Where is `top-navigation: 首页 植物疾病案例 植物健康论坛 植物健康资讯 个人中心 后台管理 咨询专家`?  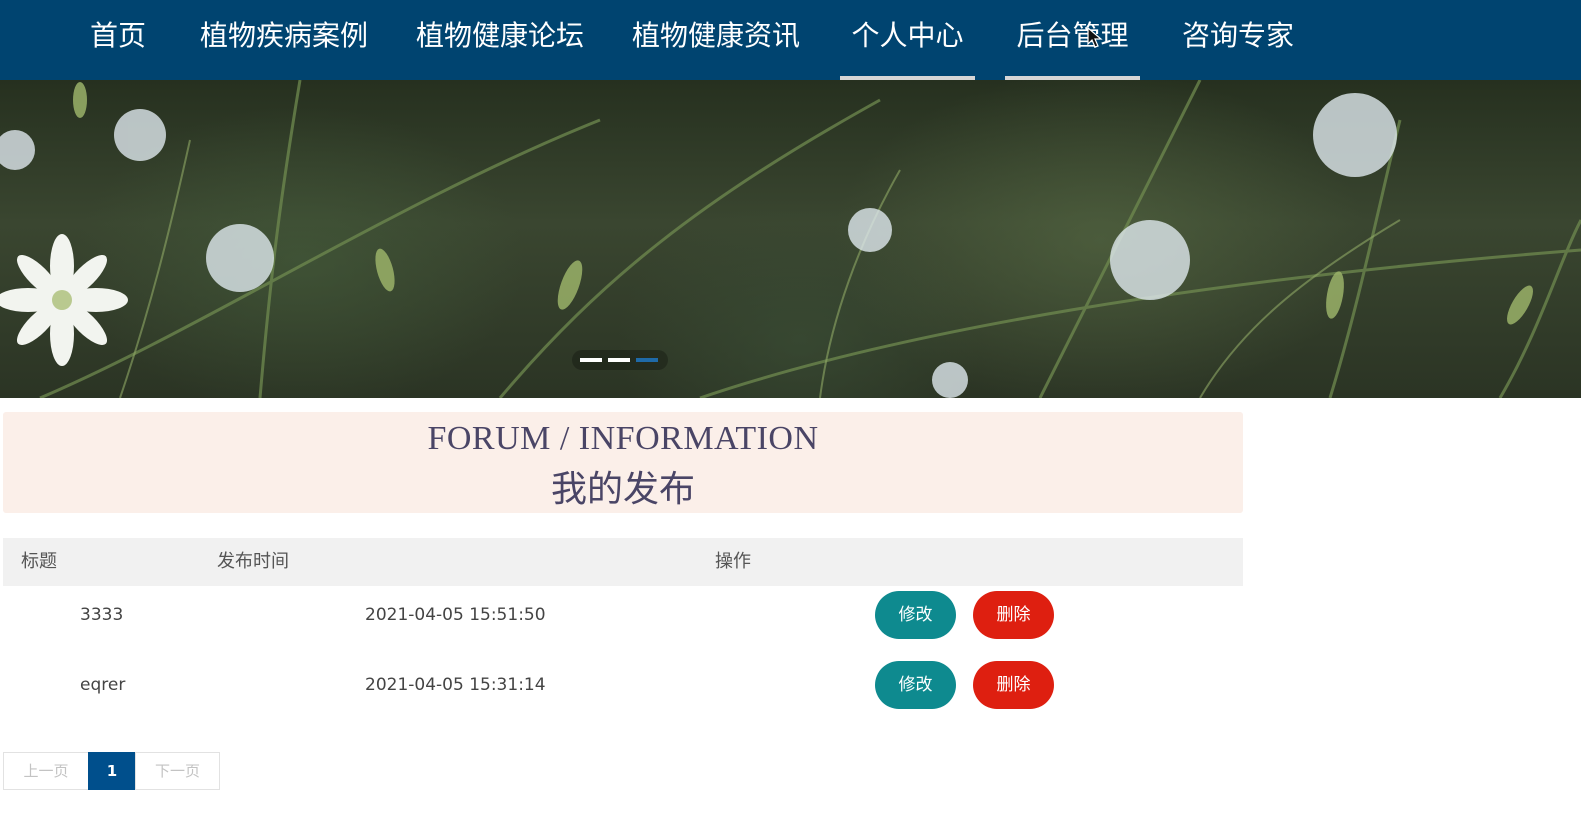
top-navigation: 首页 植物疾病案例 植物健康论坛 植物健康资讯 个人中心 后台管理 咨询专家 is located at coordinates (790, 40).